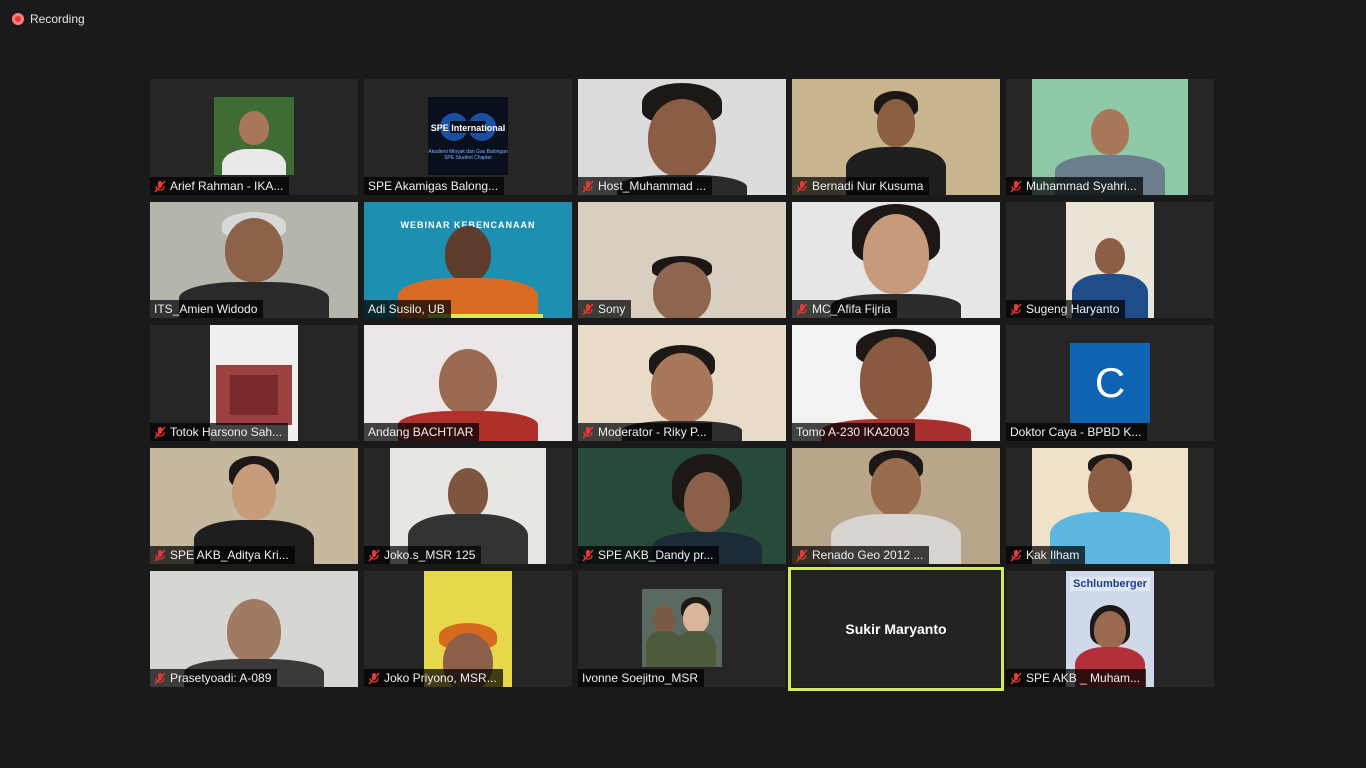  I want to click on participant-tile: Kak Ilham, so click(1110, 506).